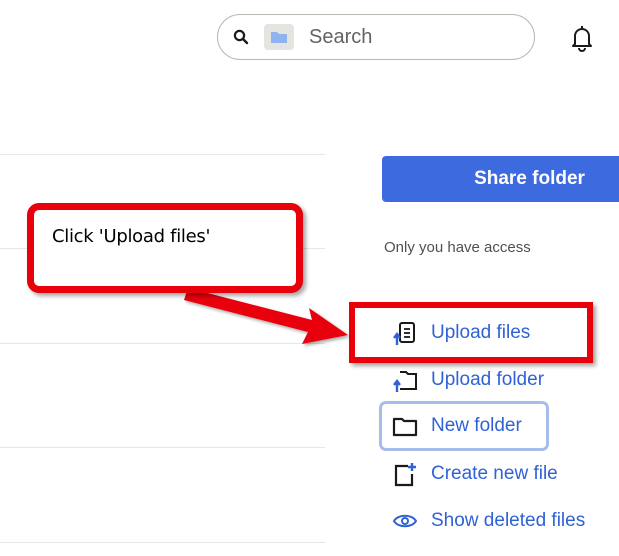  I want to click on upload-folder-button: Upload folder, so click(468, 380).